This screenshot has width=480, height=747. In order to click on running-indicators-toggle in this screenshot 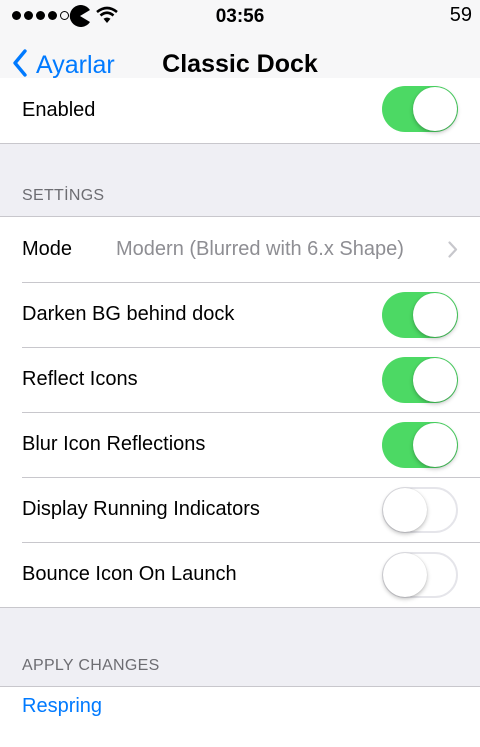, I will do `click(420, 510)`.